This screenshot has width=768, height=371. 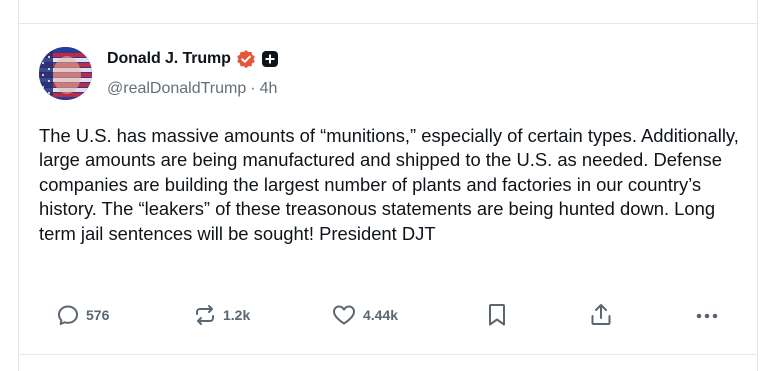 I want to click on more-options-button, so click(x=707, y=315).